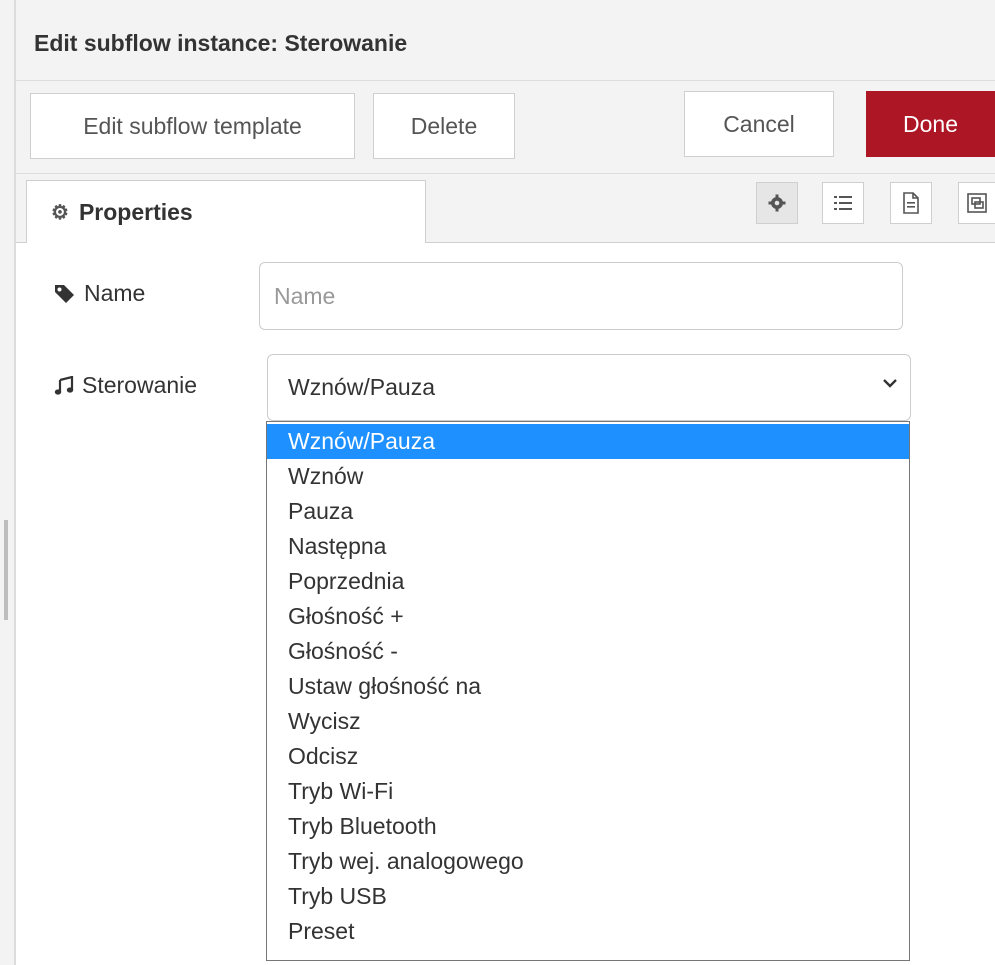  What do you see at coordinates (588, 861) in the screenshot?
I see `dropdown-option: Tryb wej. analogowego` at bounding box center [588, 861].